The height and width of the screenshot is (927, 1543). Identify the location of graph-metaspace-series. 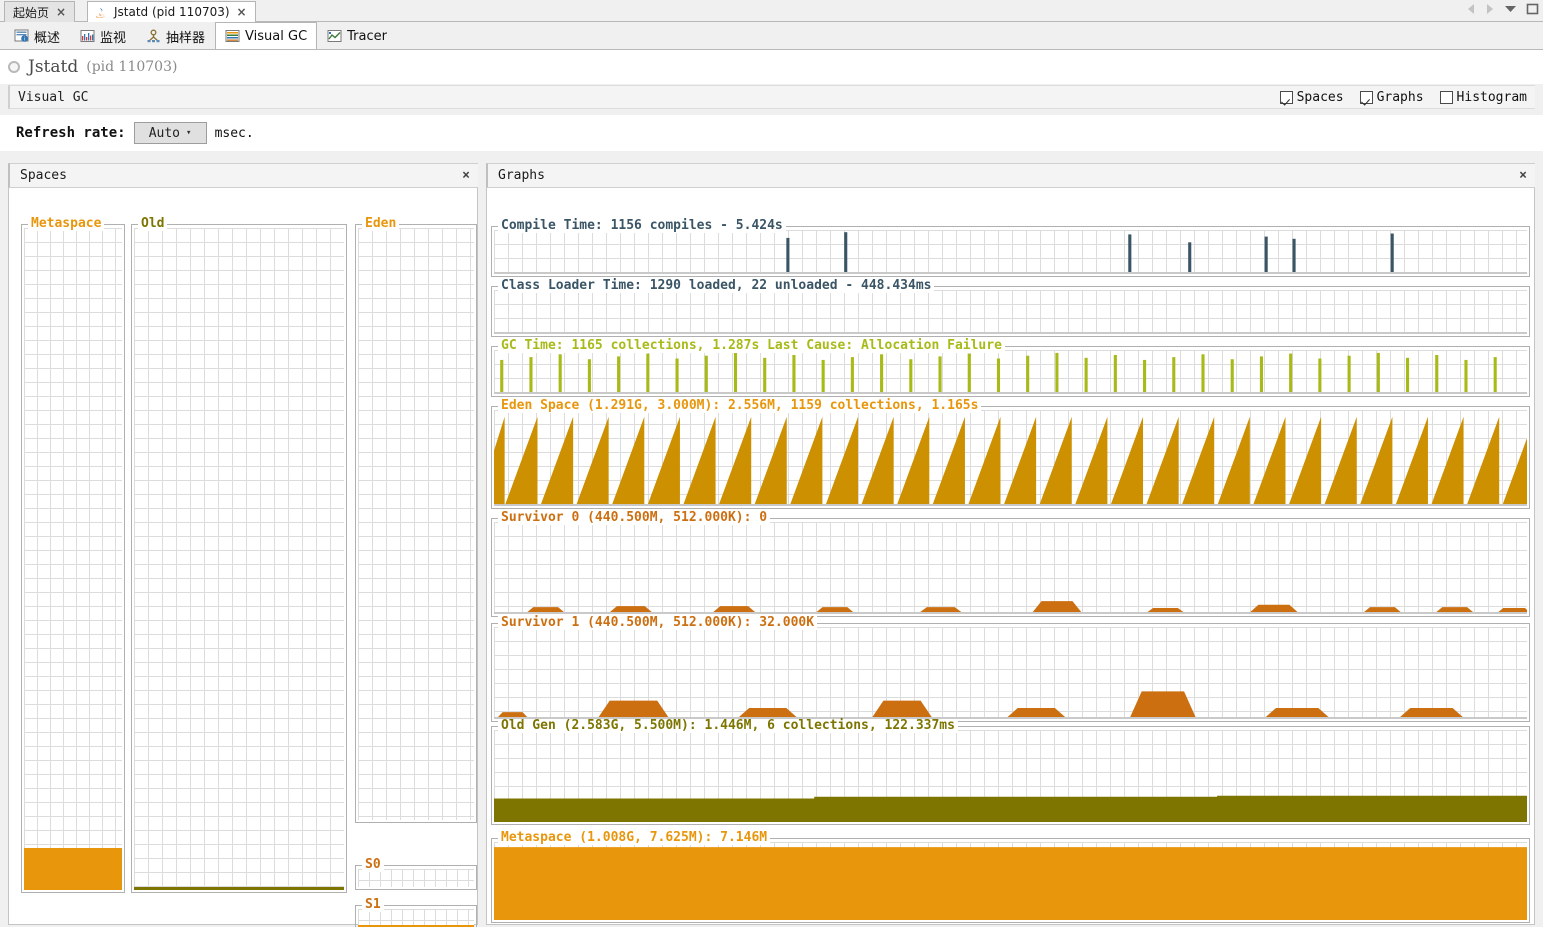
(1010, 881).